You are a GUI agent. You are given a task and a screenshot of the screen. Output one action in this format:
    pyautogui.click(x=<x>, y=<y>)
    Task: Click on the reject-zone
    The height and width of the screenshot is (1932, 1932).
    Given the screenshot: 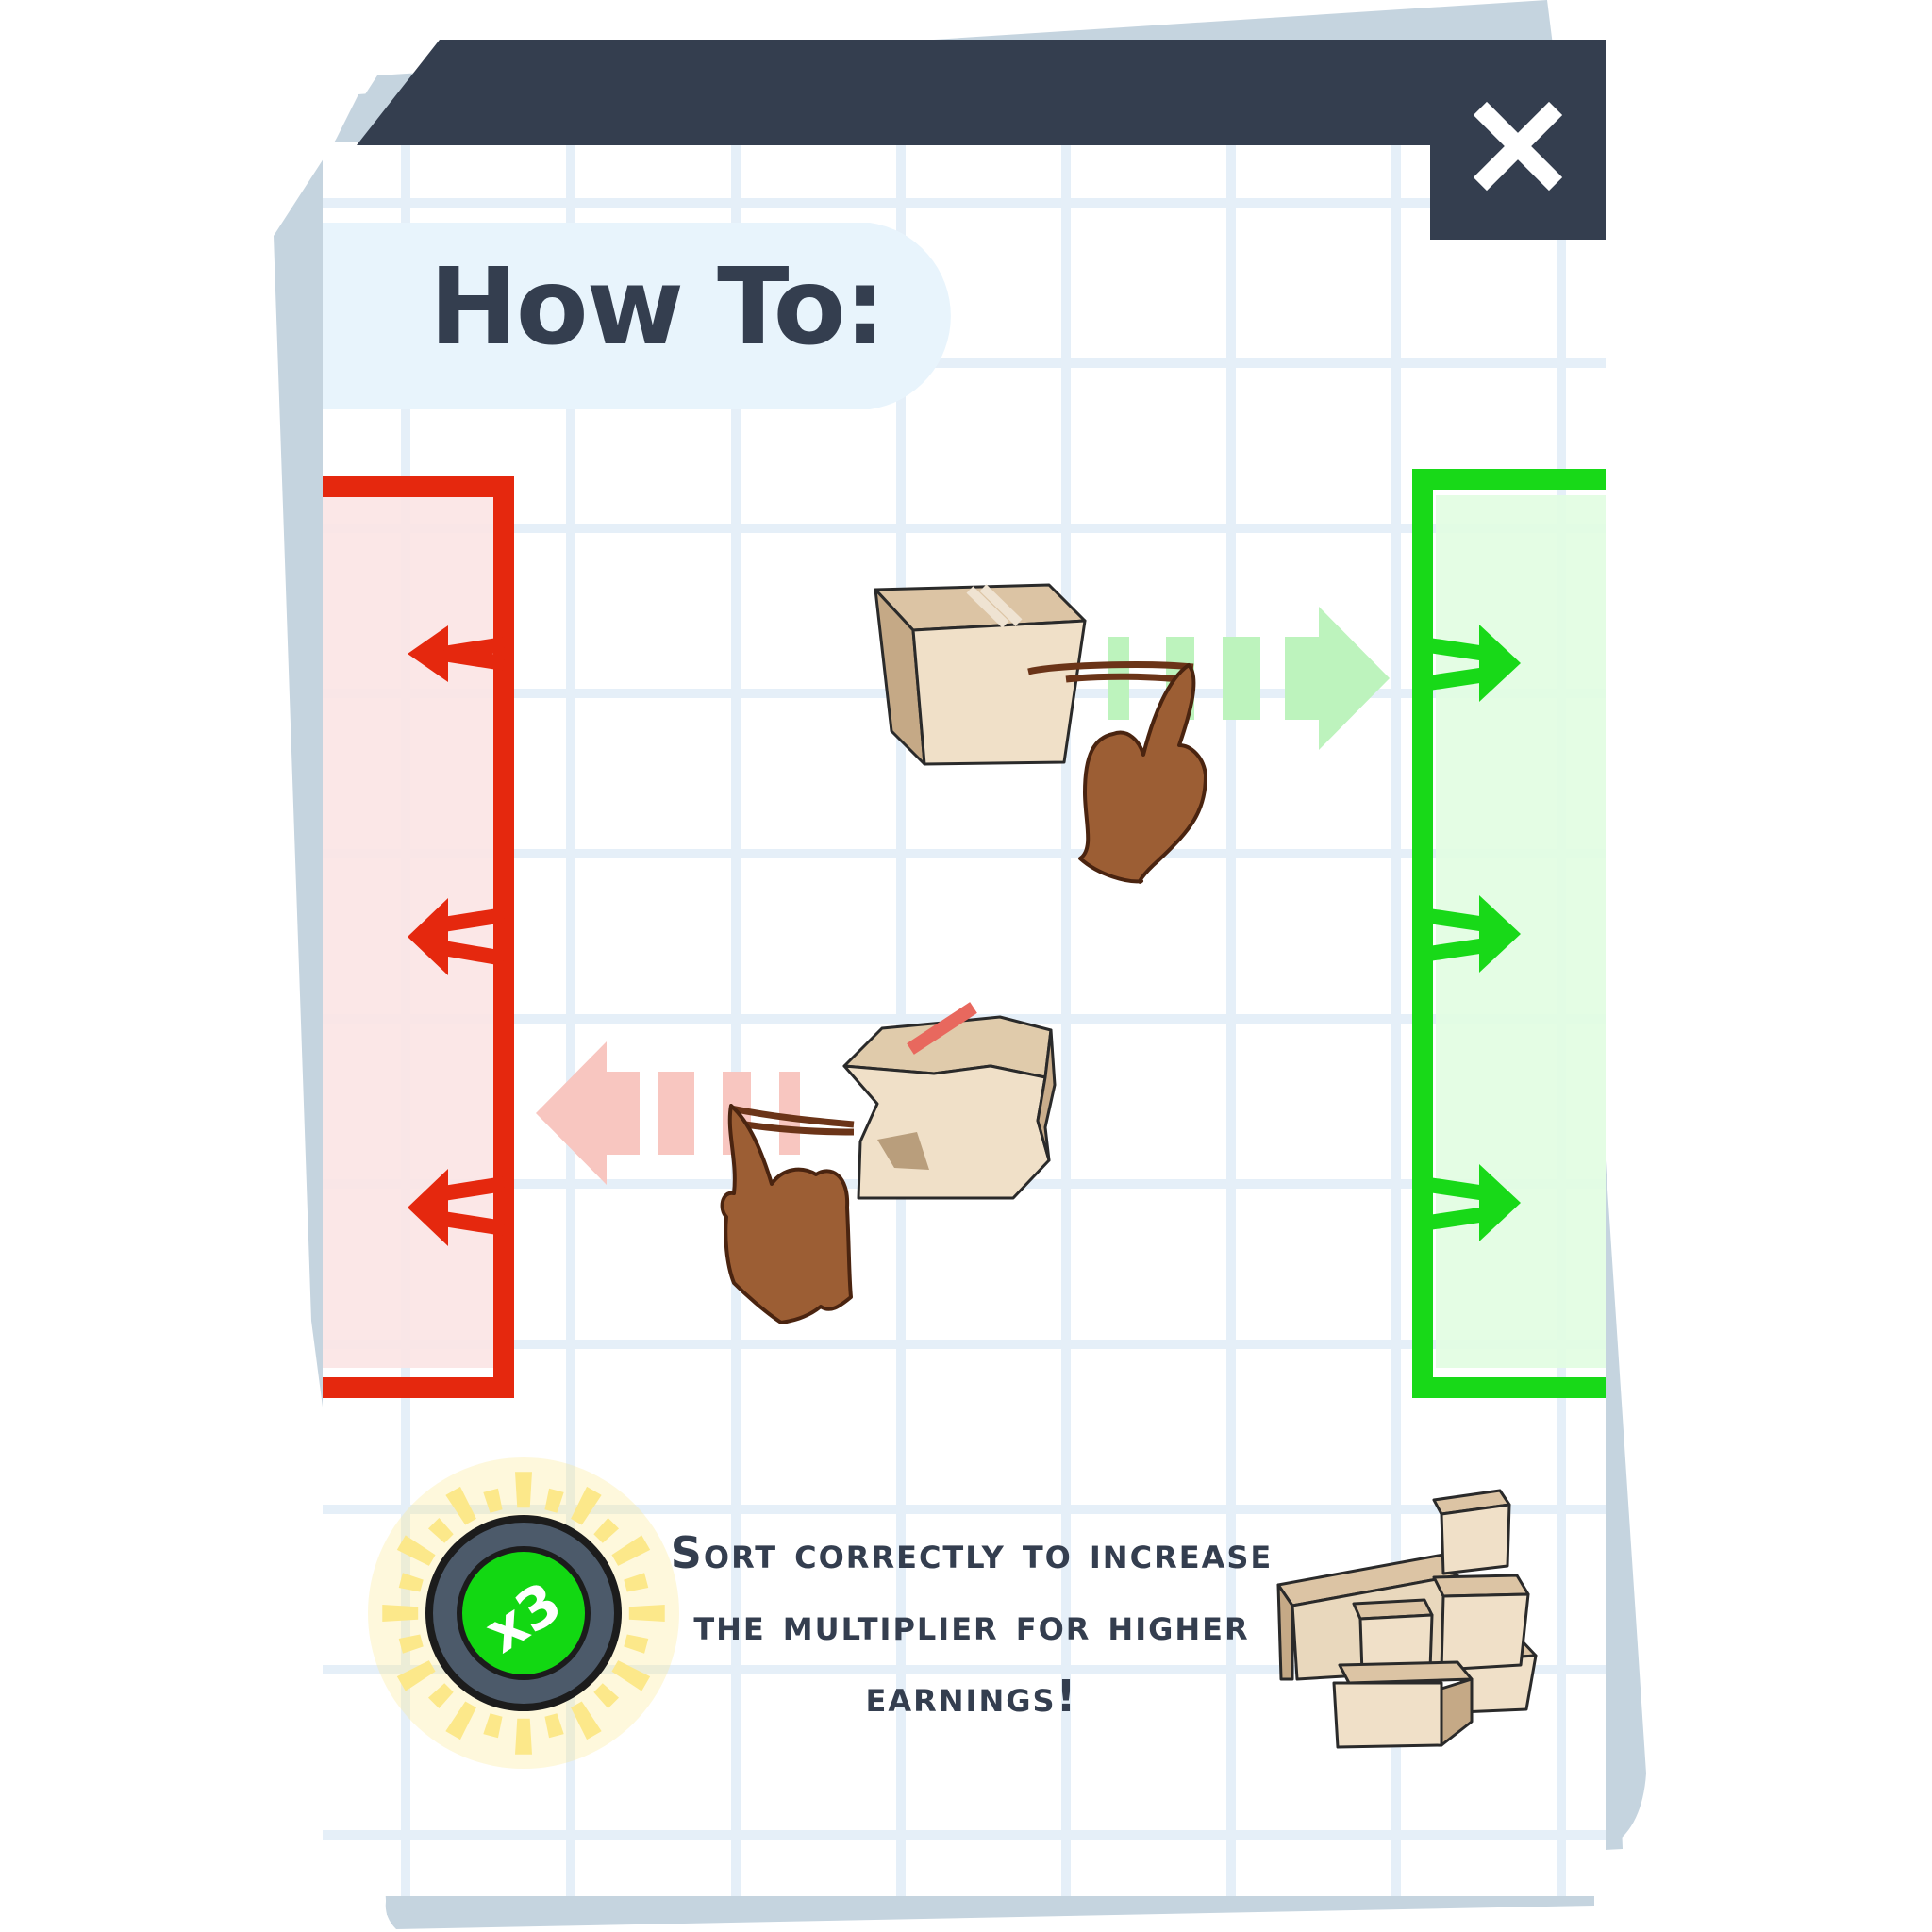 What is the action you would take?
    pyautogui.click(x=418, y=937)
    